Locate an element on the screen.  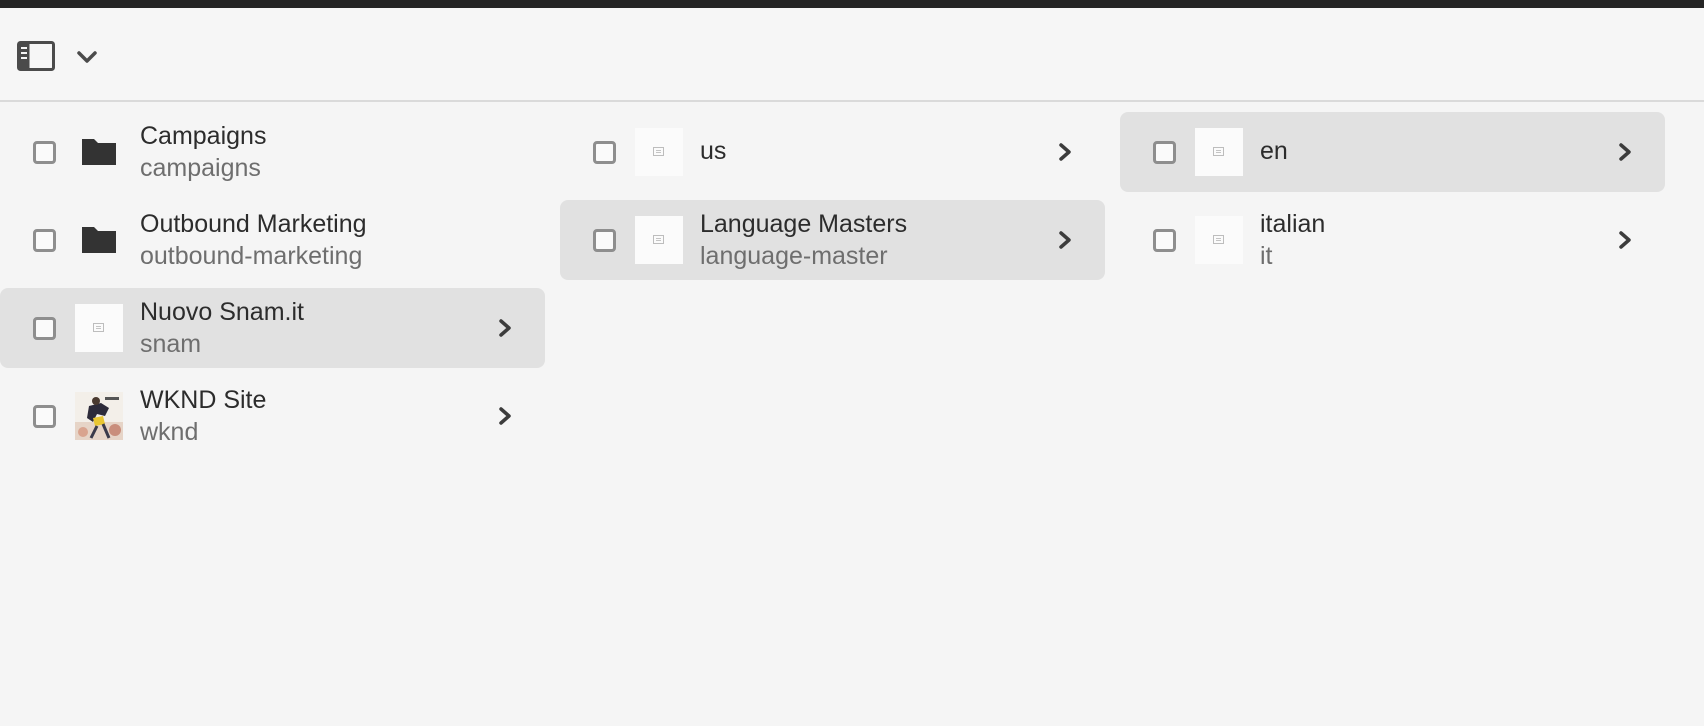
column-2: us Language Masters language-master is located at coordinates (832, 200).